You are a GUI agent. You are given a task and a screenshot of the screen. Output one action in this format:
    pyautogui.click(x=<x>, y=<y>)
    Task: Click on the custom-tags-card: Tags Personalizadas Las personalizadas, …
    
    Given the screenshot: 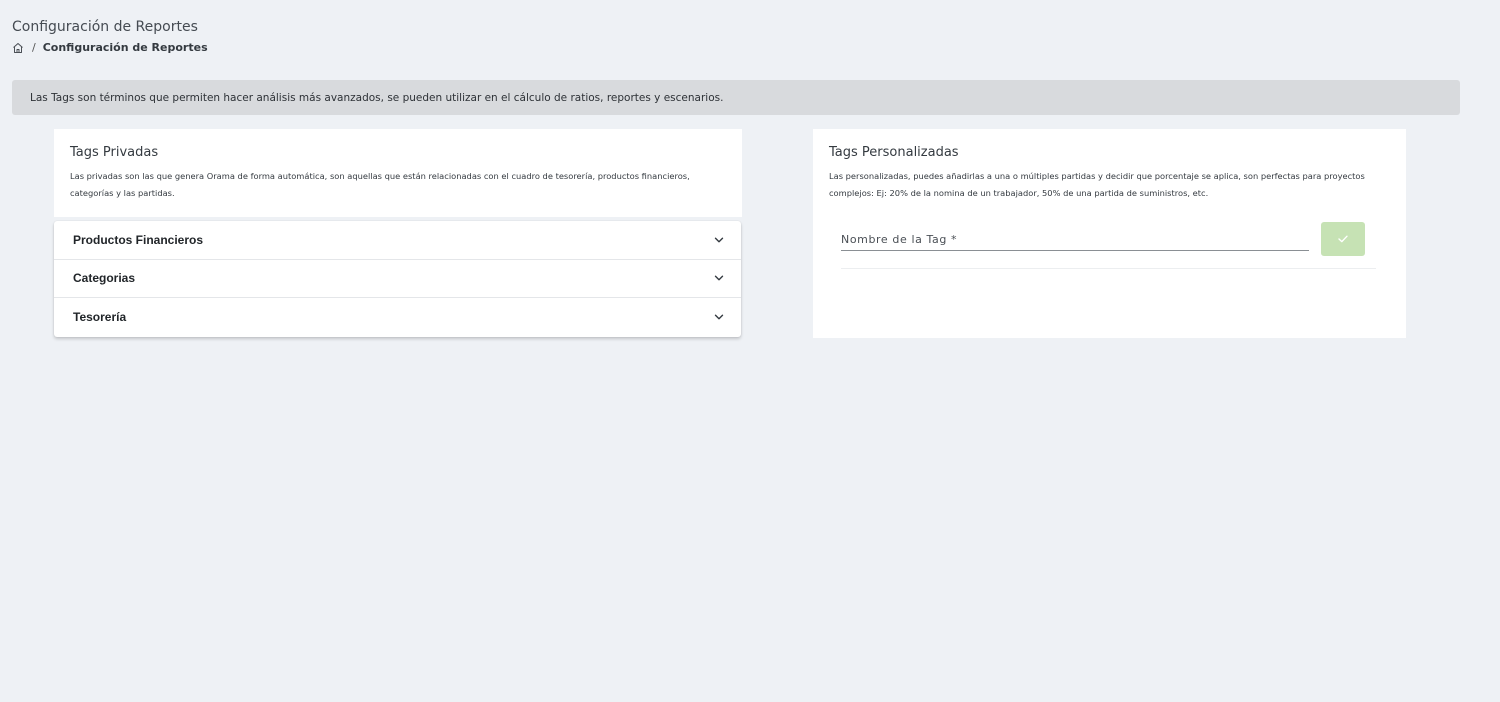 What is the action you would take?
    pyautogui.click(x=1109, y=233)
    